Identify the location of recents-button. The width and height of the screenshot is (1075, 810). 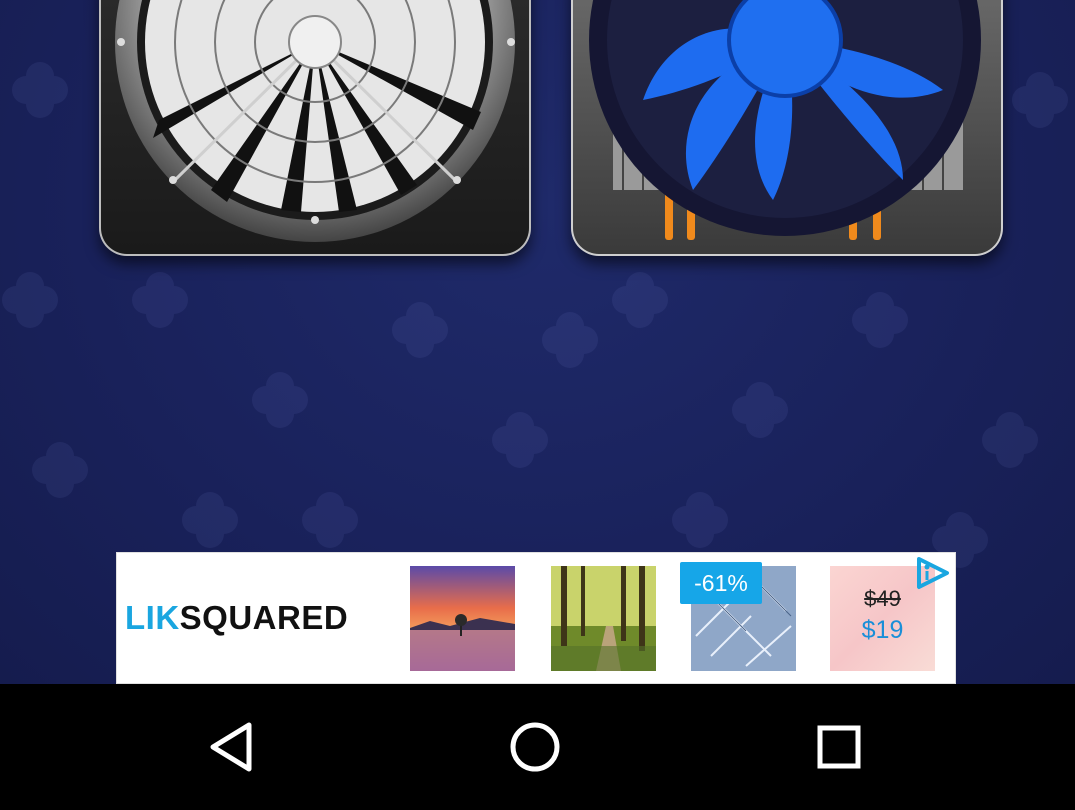
(839, 747).